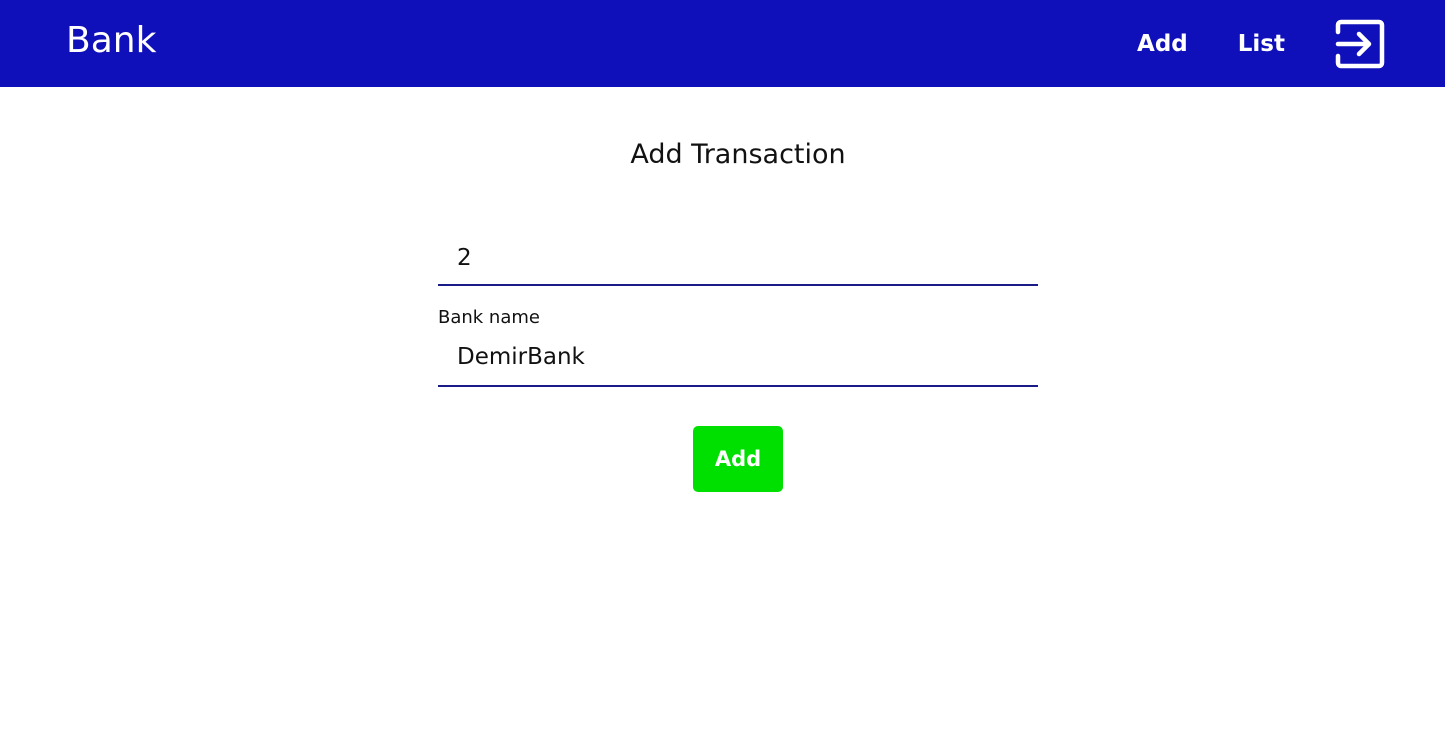 This screenshot has height=732, width=1445. Describe the element at coordinates (738, 358) in the screenshot. I see `bank-name-input` at that location.